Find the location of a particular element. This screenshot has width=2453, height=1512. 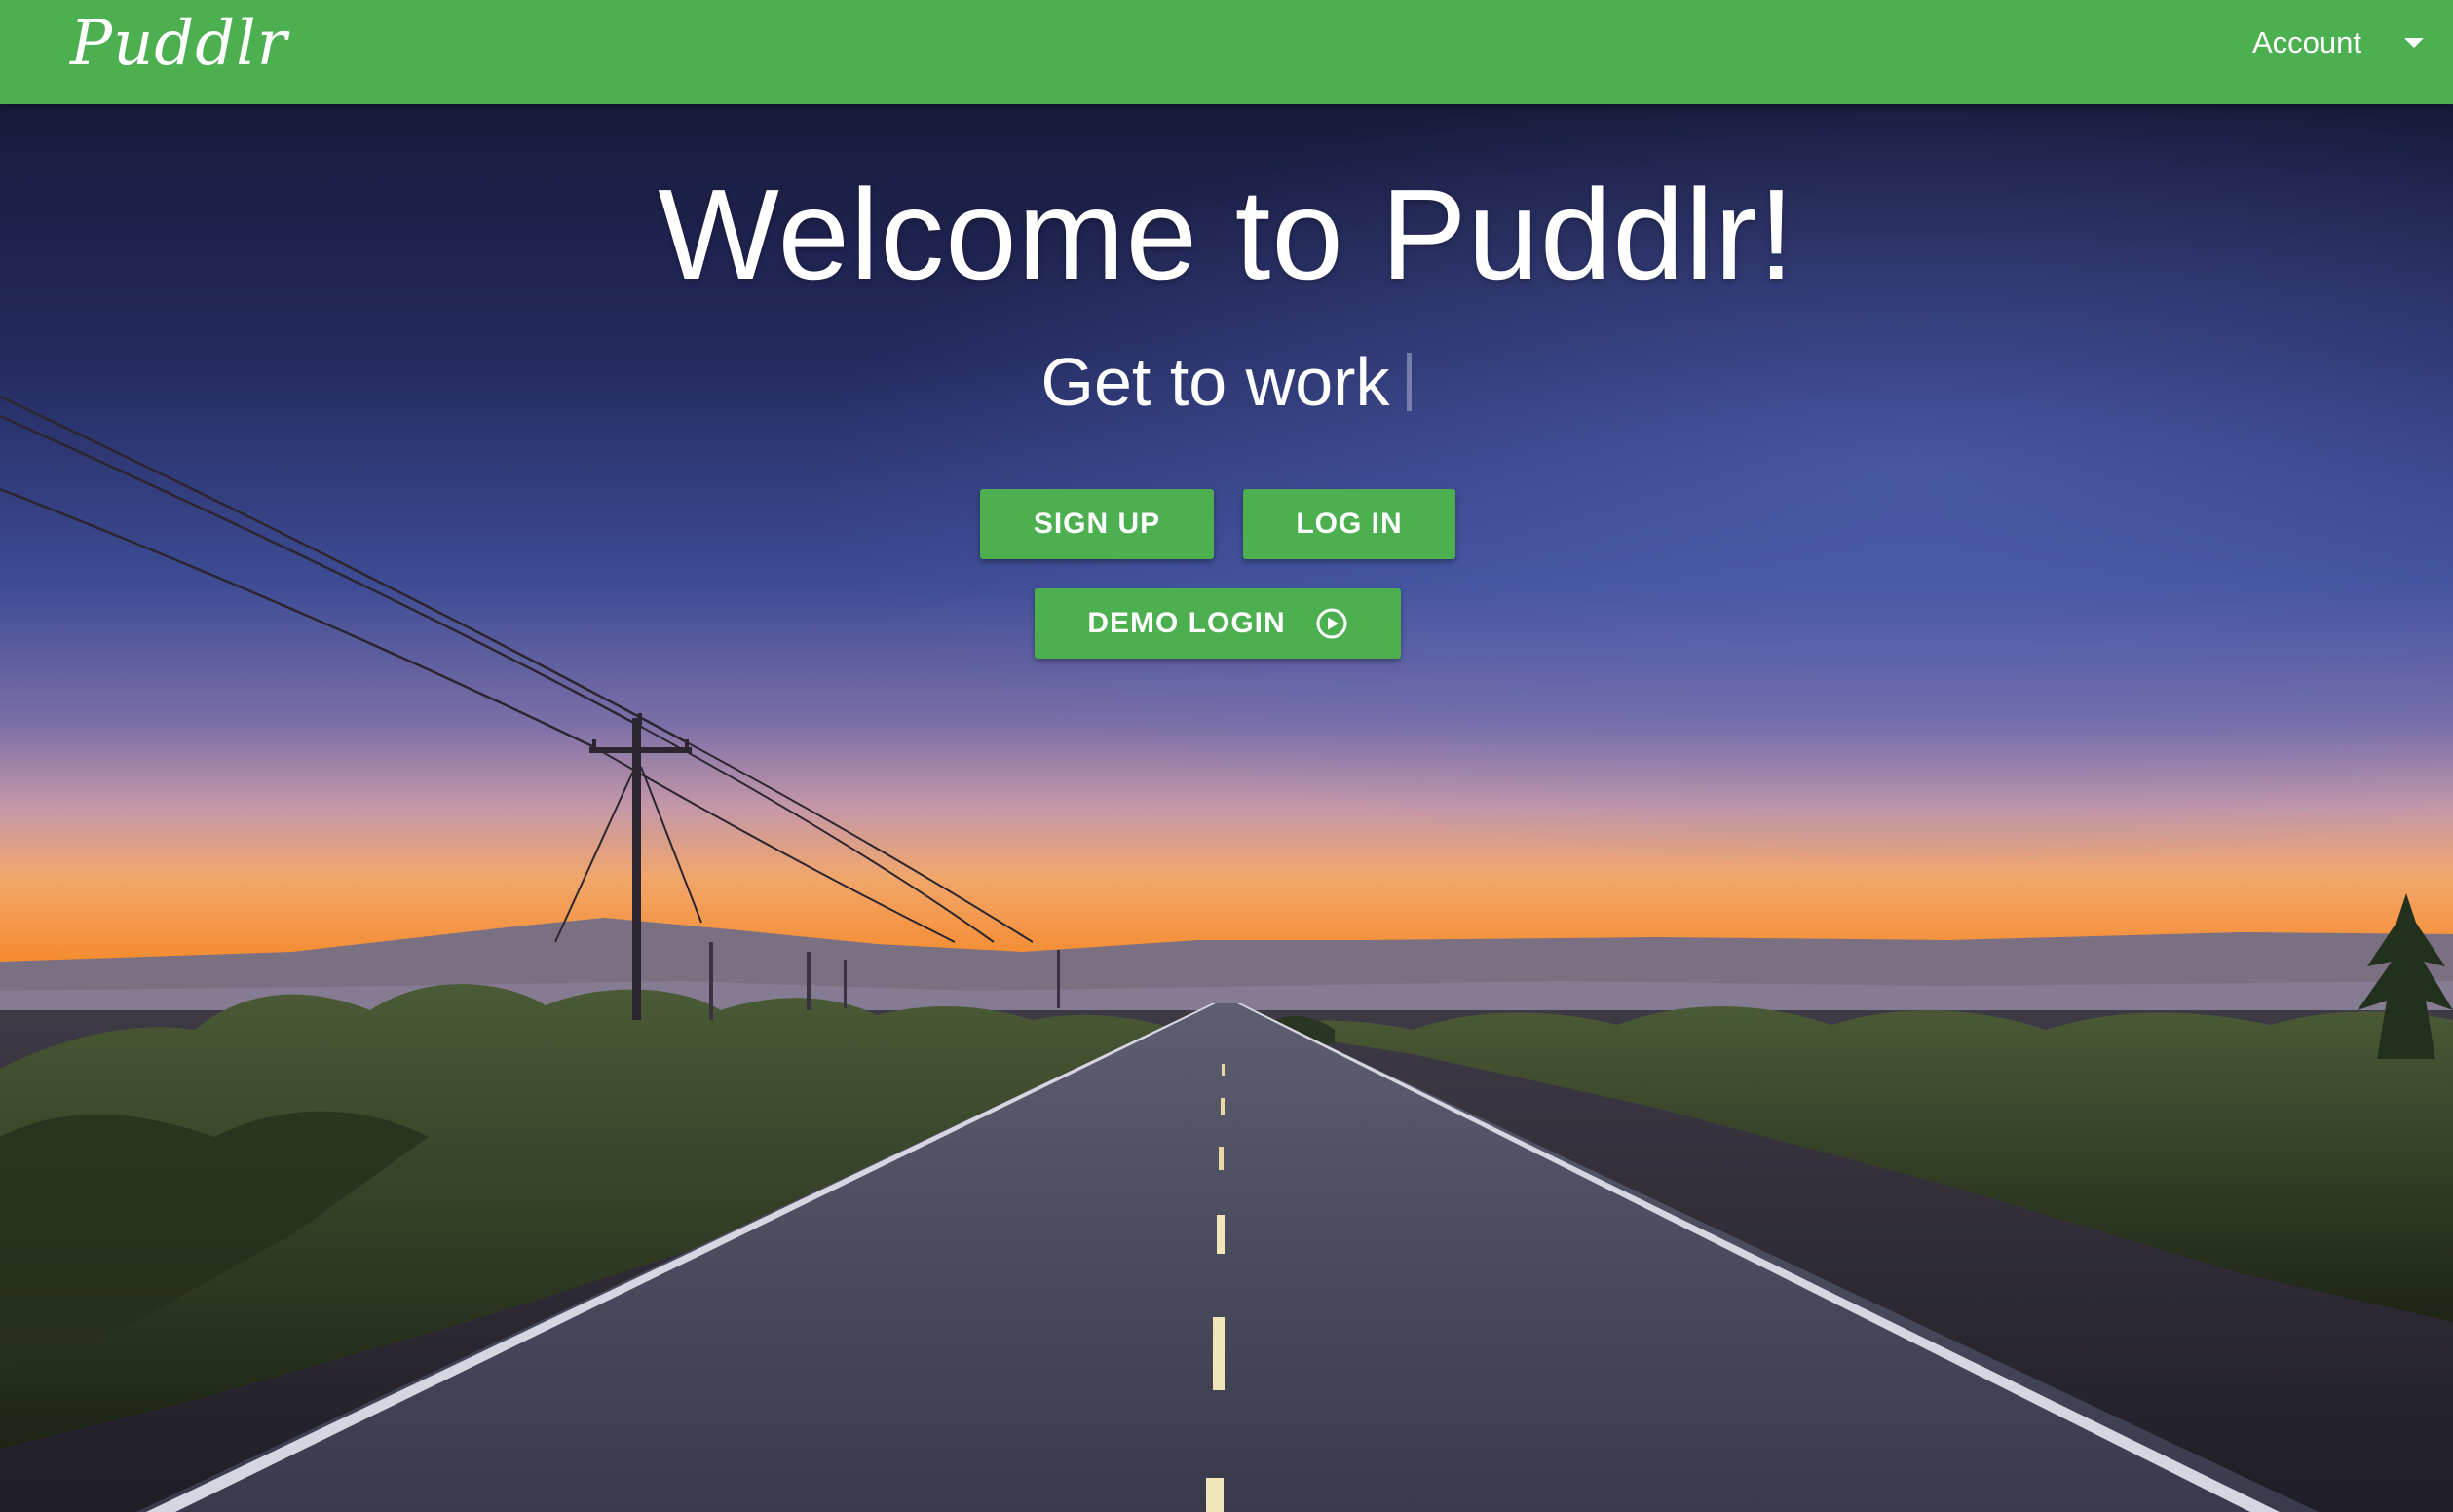

account-label: Account is located at coordinates (2306, 42).